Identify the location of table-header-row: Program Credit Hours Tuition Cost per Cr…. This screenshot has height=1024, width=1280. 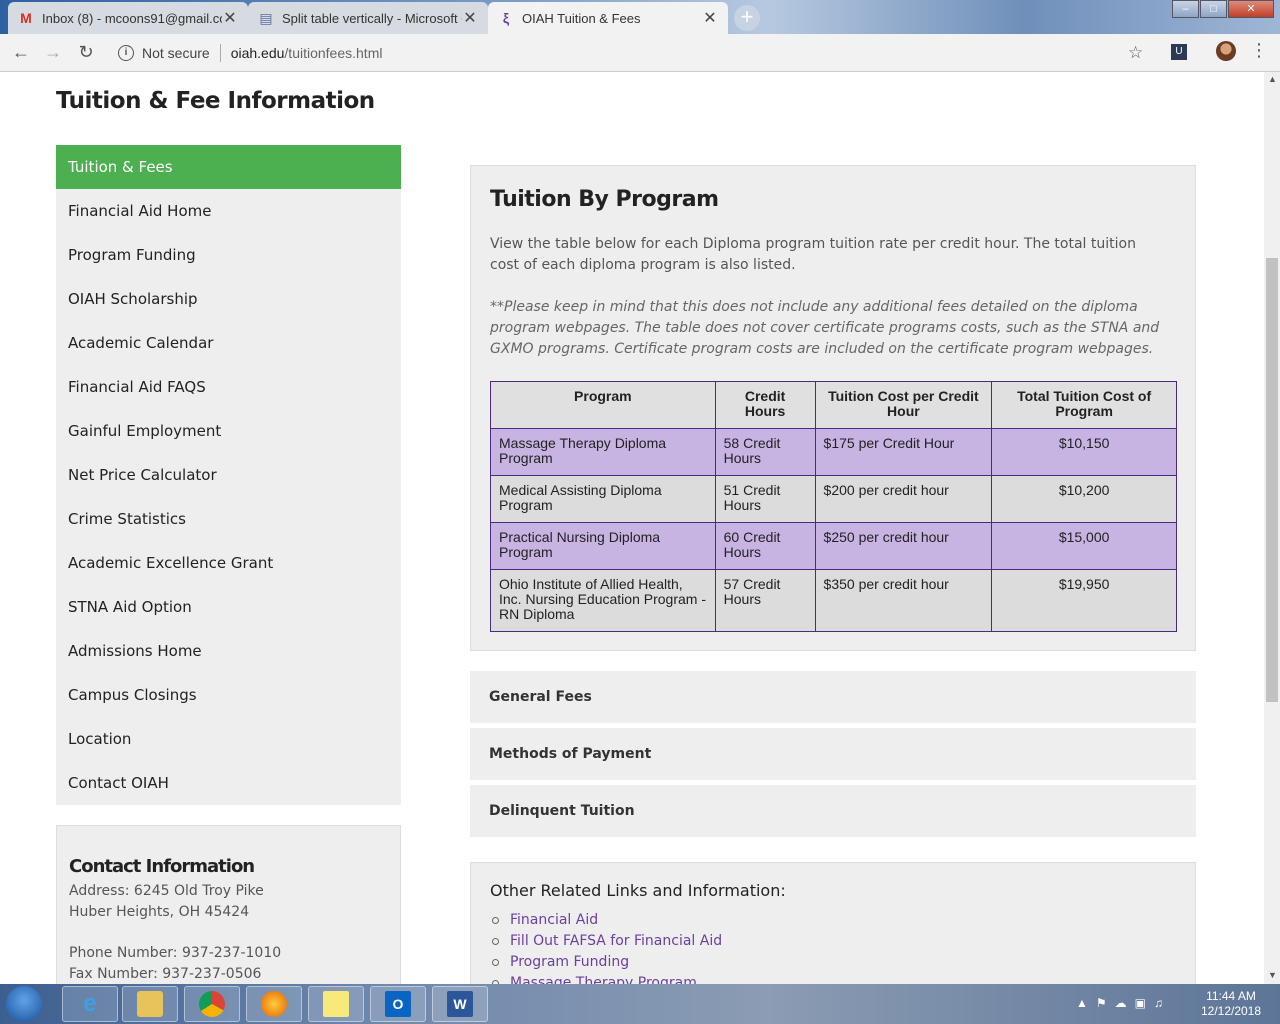
(833, 405).